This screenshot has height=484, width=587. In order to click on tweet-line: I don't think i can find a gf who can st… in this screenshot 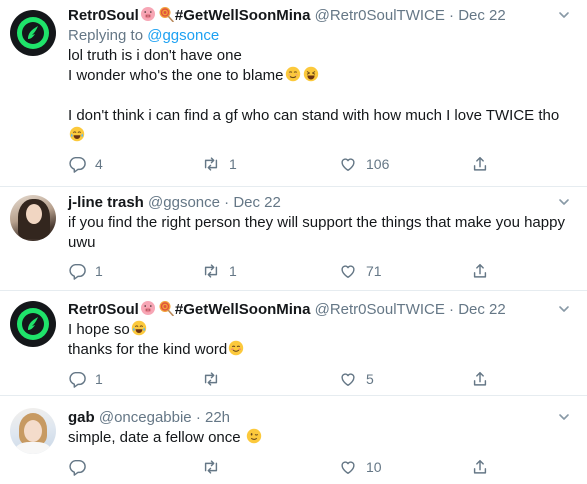, I will do `click(314, 115)`.